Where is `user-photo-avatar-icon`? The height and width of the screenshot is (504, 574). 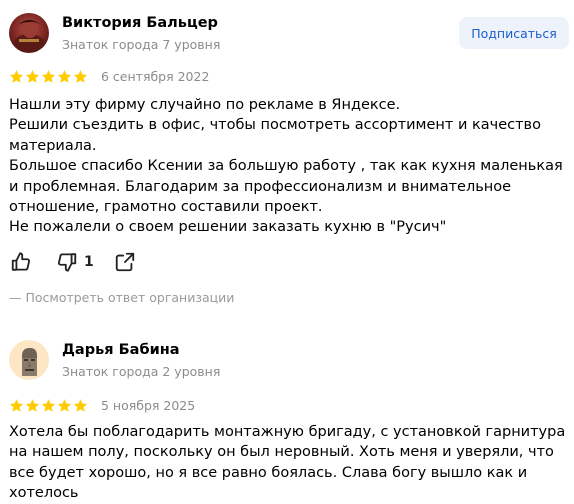 user-photo-avatar-icon is located at coordinates (29, 33).